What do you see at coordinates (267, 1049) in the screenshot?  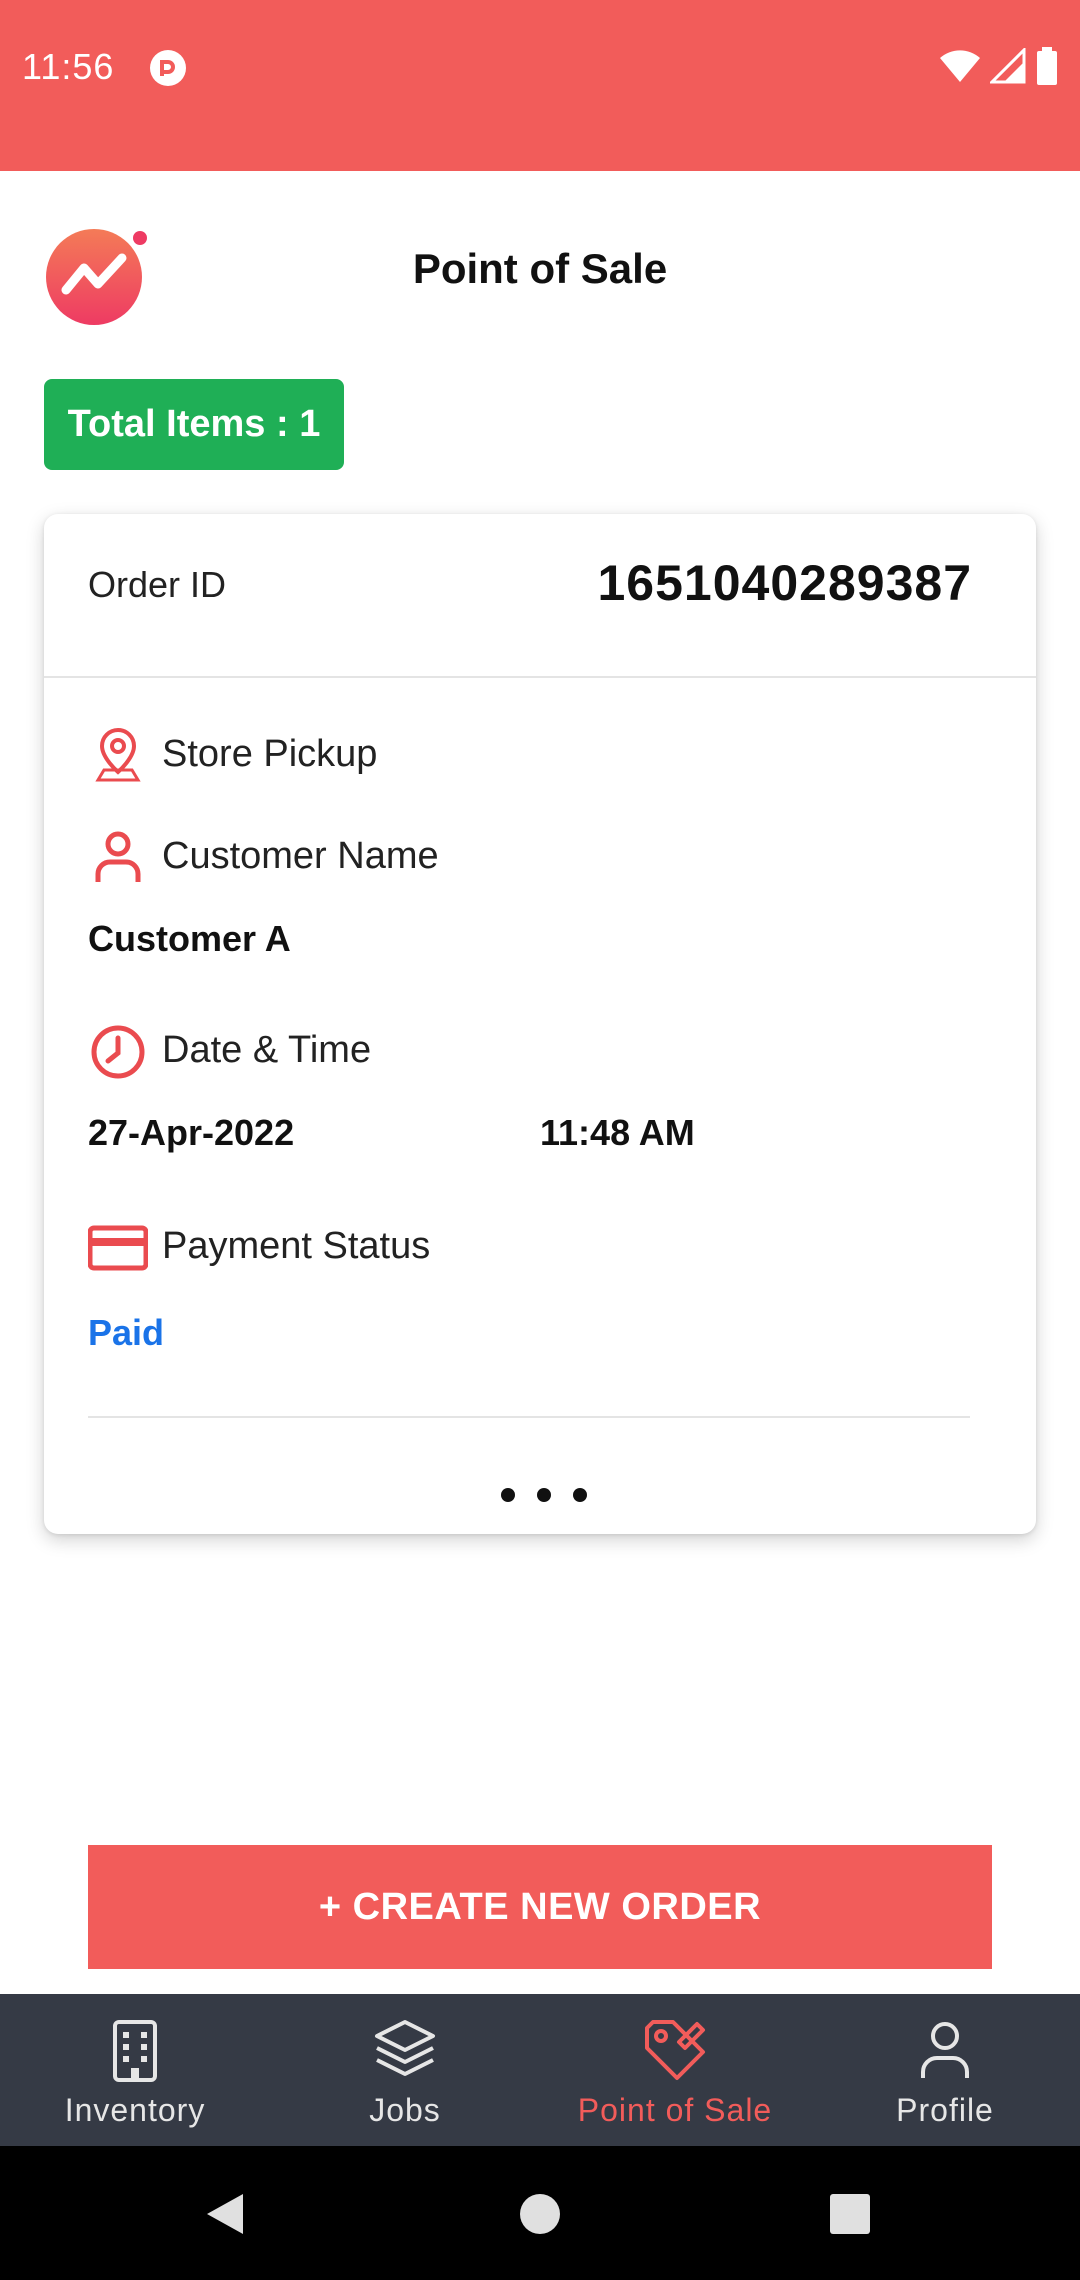 I see `date-time-label: Date & Time` at bounding box center [267, 1049].